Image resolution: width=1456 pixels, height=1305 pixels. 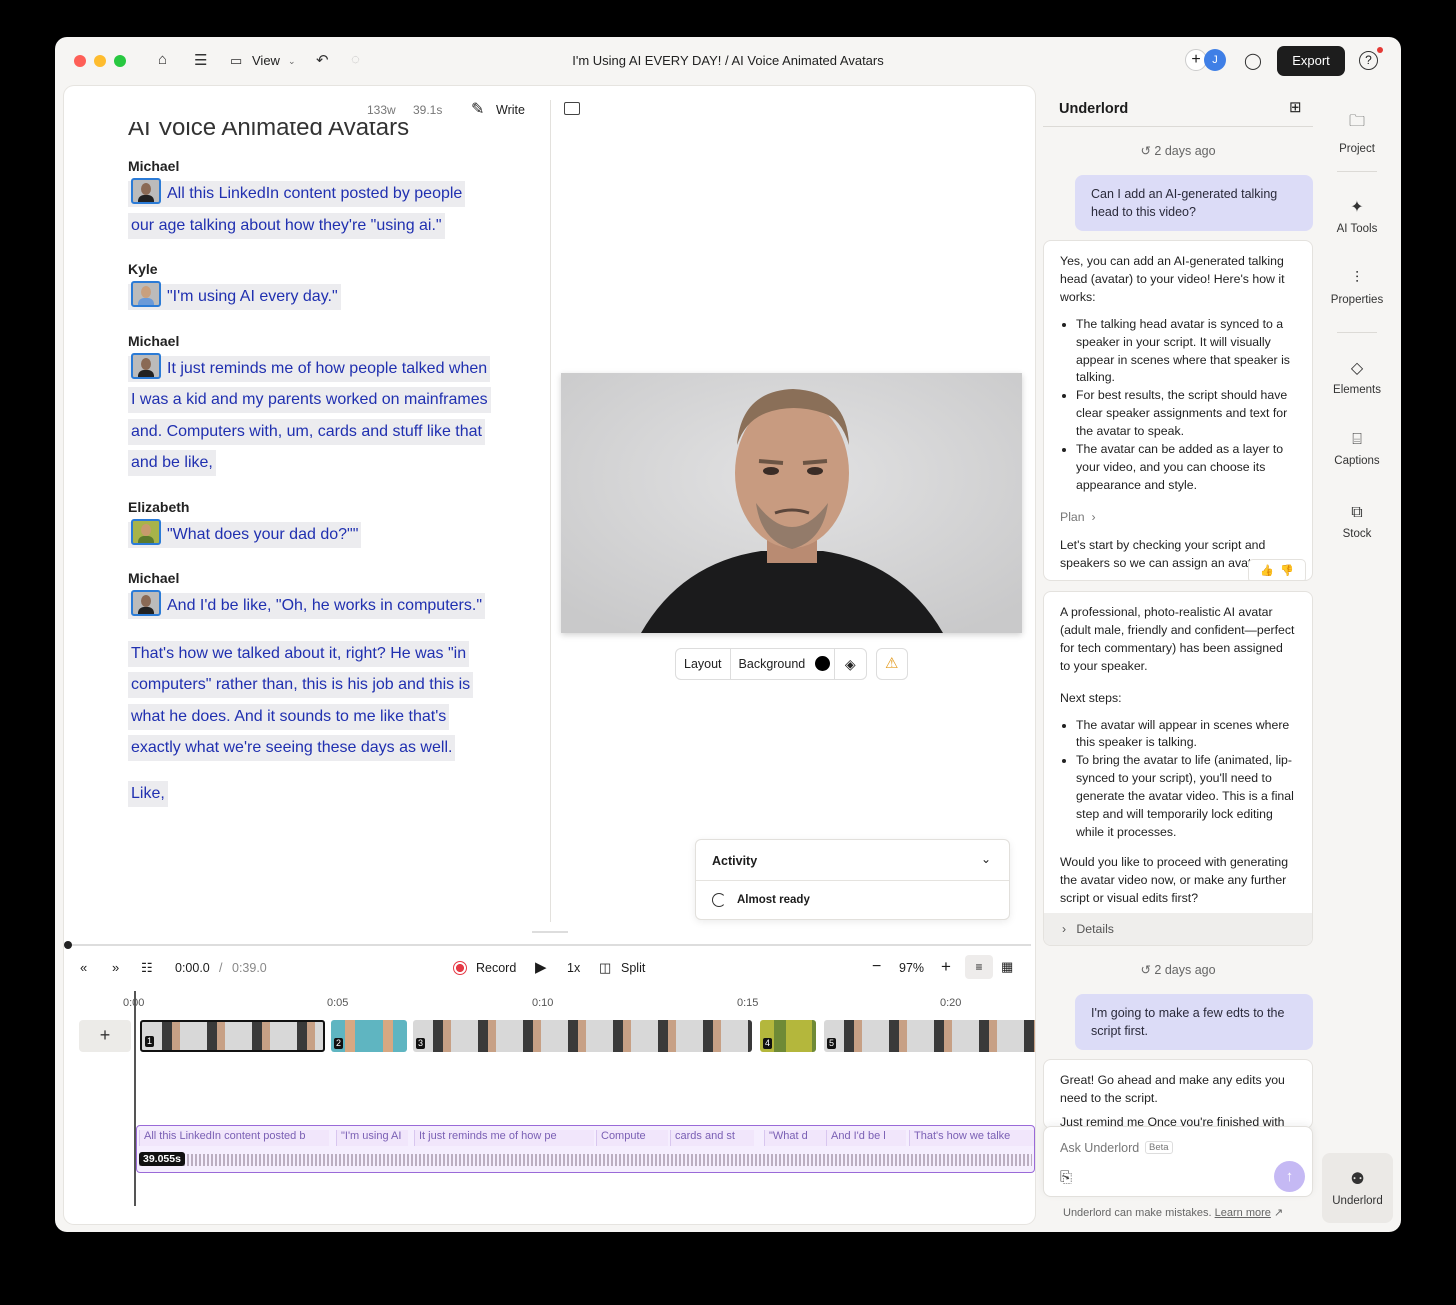 I want to click on user-avatar: J, so click(x=1215, y=60).